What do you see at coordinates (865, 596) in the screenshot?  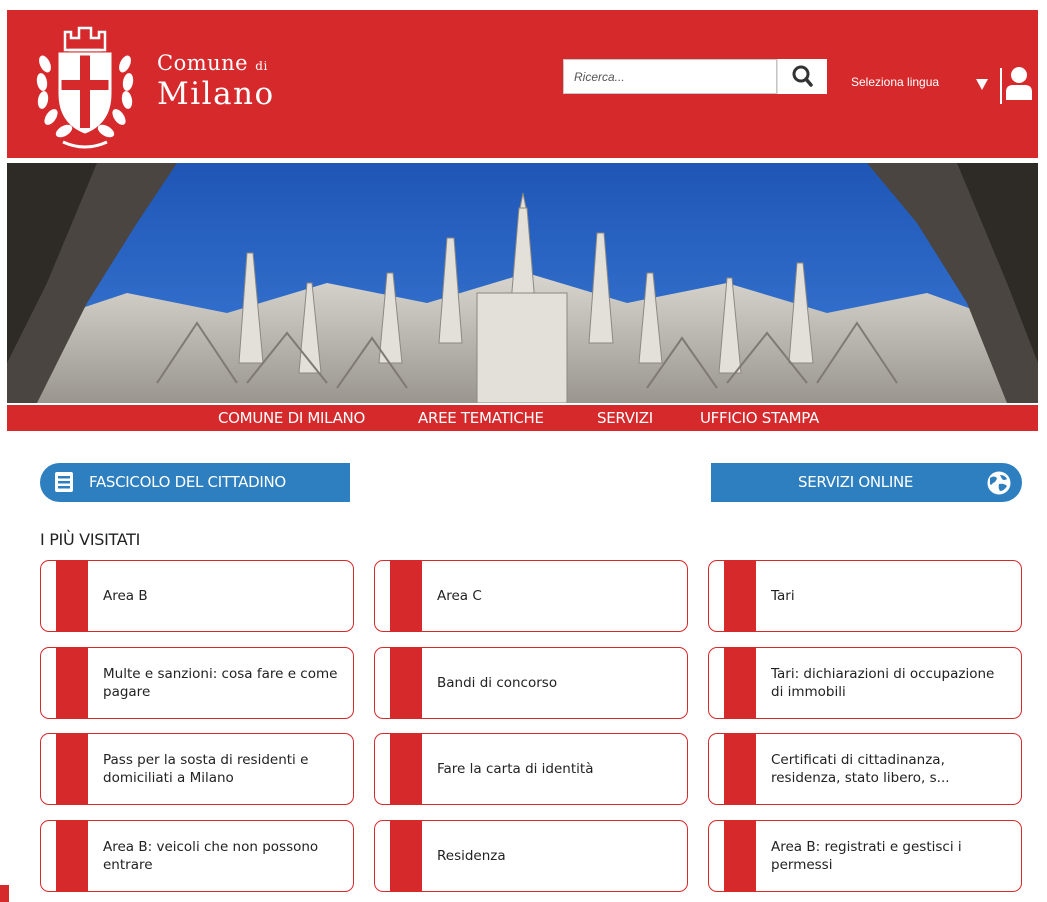 I see `card-link: Tari` at bounding box center [865, 596].